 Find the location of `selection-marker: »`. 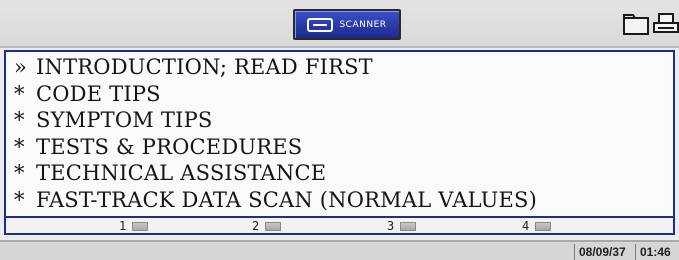

selection-marker: » is located at coordinates (21, 67).